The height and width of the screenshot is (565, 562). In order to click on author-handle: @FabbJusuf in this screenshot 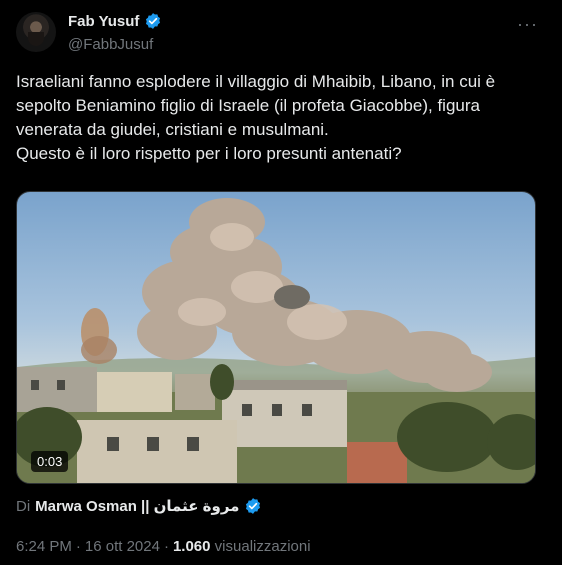, I will do `click(110, 44)`.